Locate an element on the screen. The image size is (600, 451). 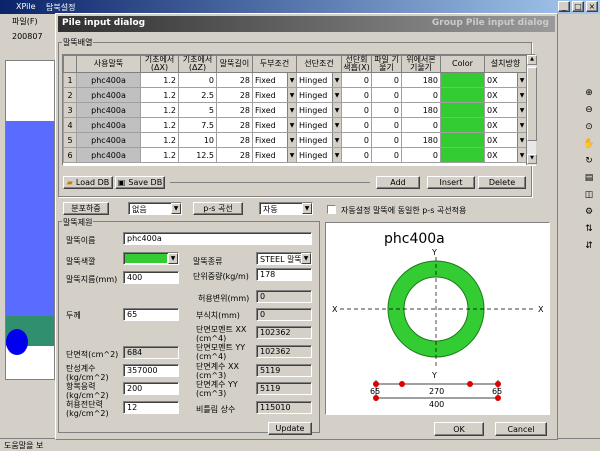
table-row: 5 phc400a 1.2 10 28 Fixed ▼ Hinged ▼ 0 0 180 0X ▼ is located at coordinates (295, 140).